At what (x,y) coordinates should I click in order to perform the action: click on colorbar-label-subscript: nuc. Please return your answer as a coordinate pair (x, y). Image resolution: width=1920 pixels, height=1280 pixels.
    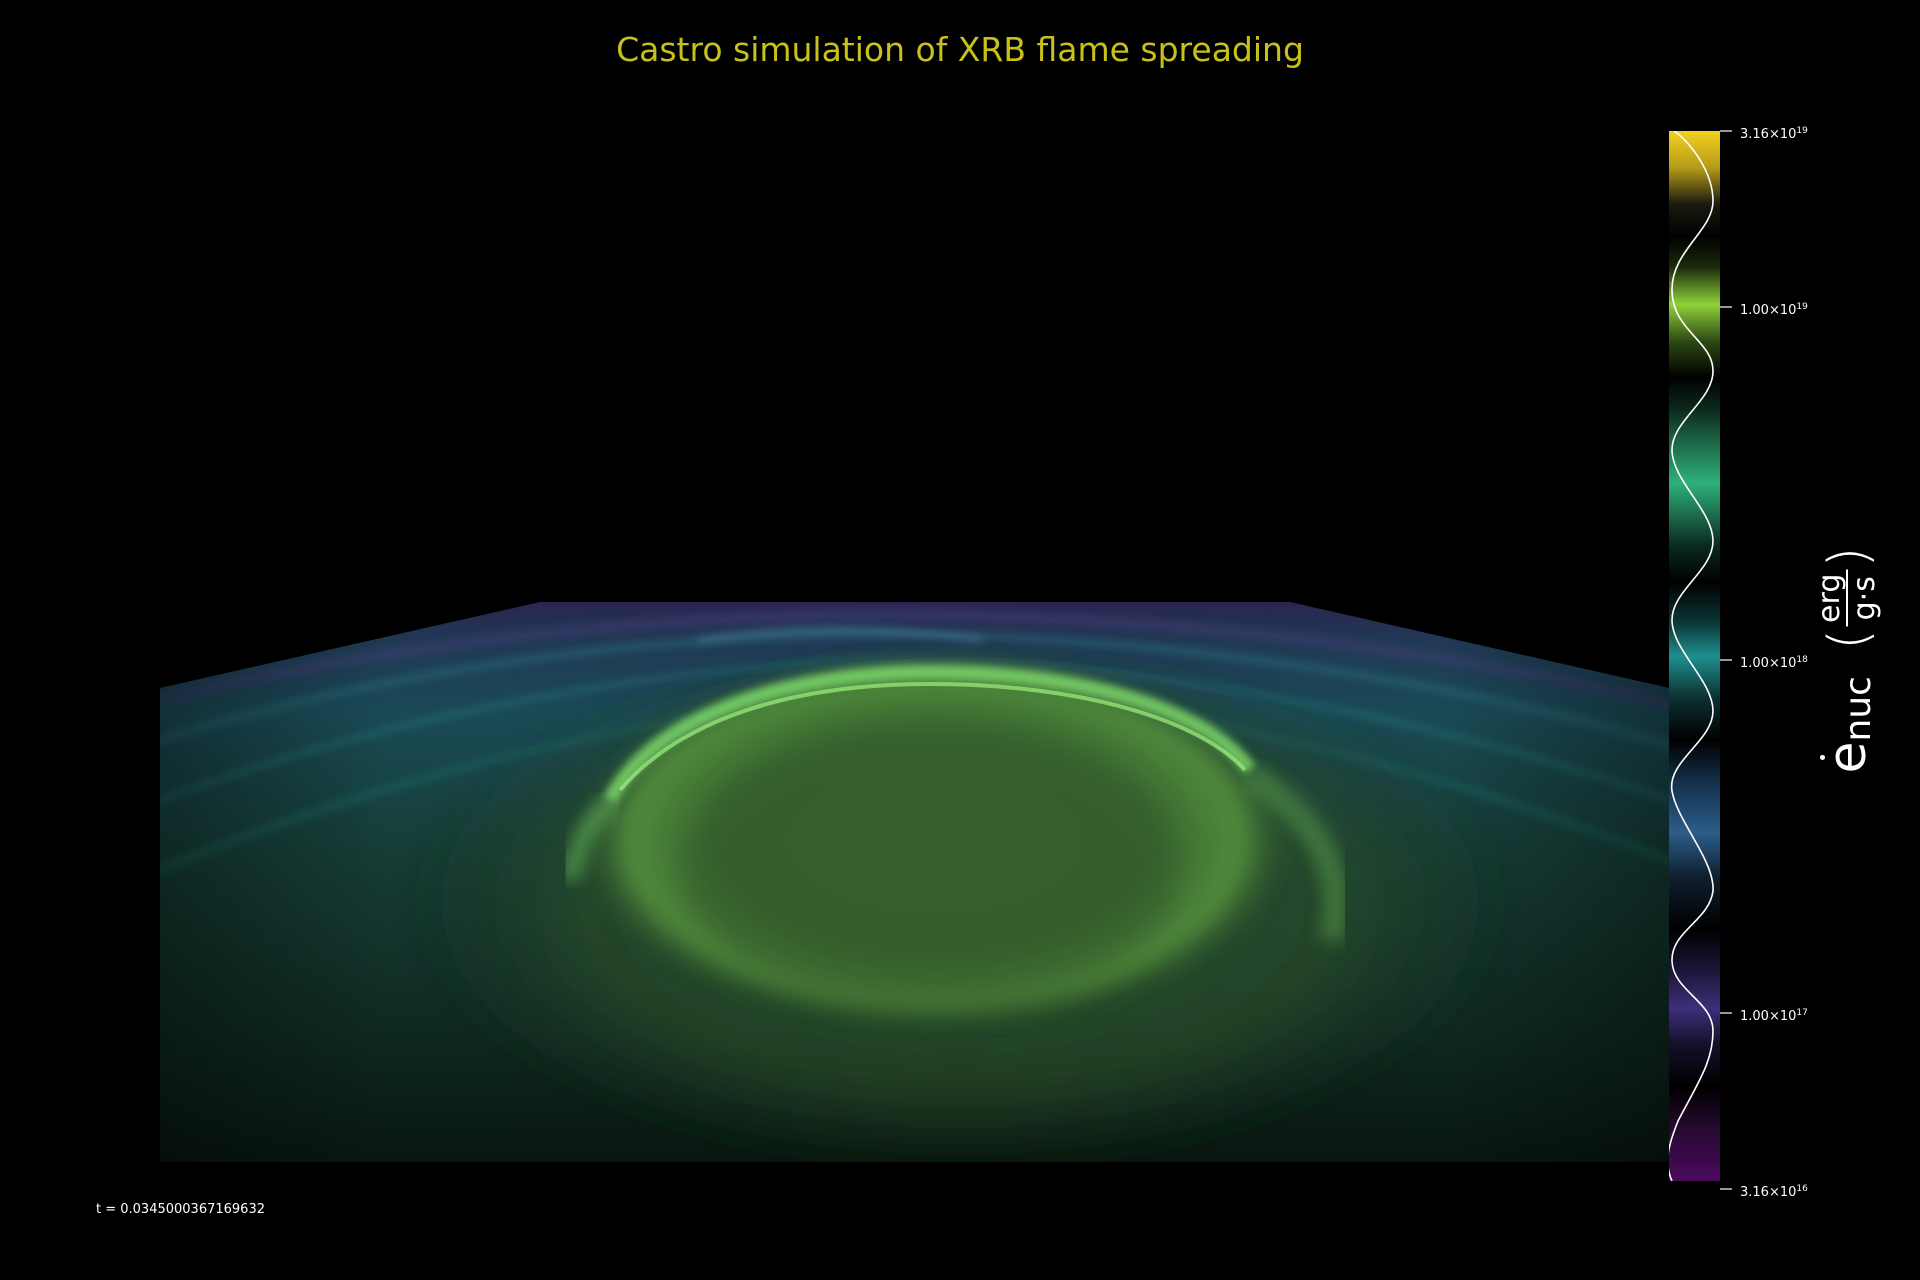
    Looking at the image, I should click on (1858, 709).